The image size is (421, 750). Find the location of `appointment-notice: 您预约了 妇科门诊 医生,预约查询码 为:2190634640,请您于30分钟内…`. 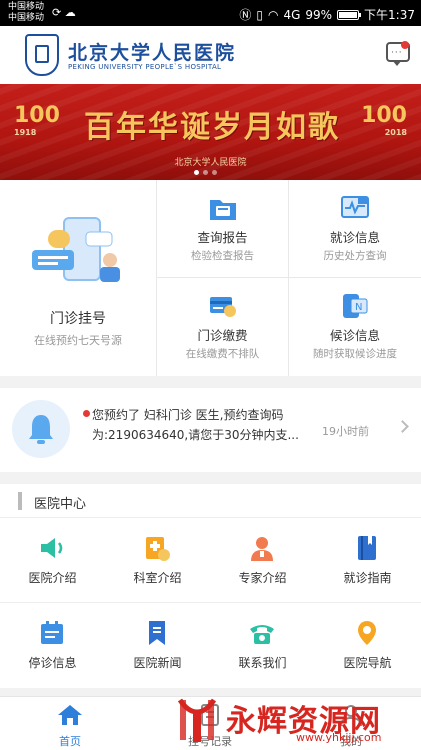

appointment-notice: 您预约了 妇科门诊 医生,预约查询码 为:2190634640,请您于30分钟内… is located at coordinates (210, 430).